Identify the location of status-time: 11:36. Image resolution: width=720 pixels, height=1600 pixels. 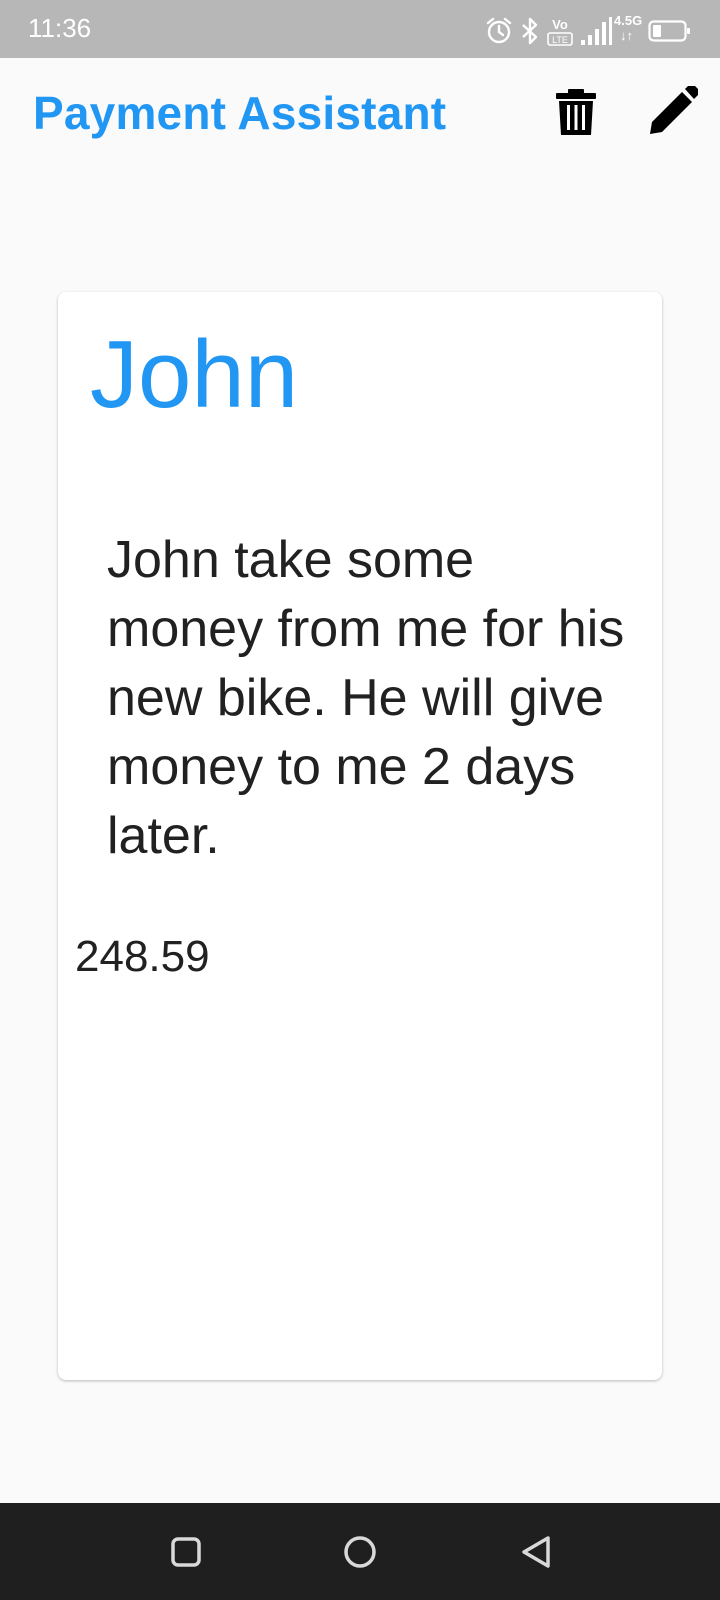
(60, 28).